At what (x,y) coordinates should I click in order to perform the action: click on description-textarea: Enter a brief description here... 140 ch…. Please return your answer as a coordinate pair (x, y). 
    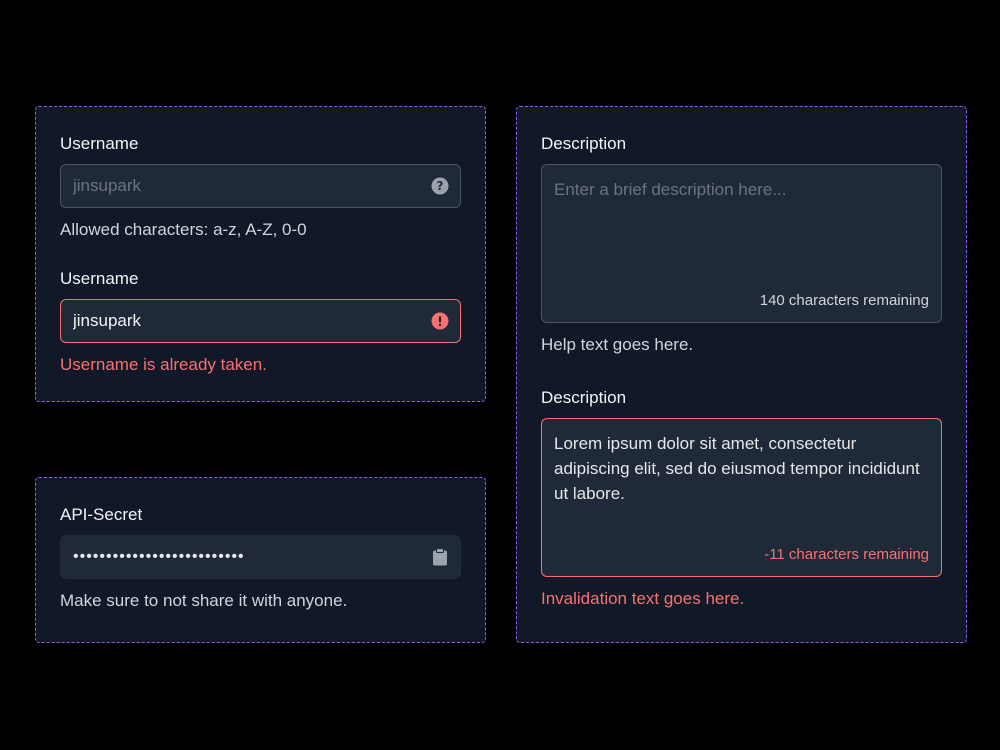
    Looking at the image, I should click on (741, 243).